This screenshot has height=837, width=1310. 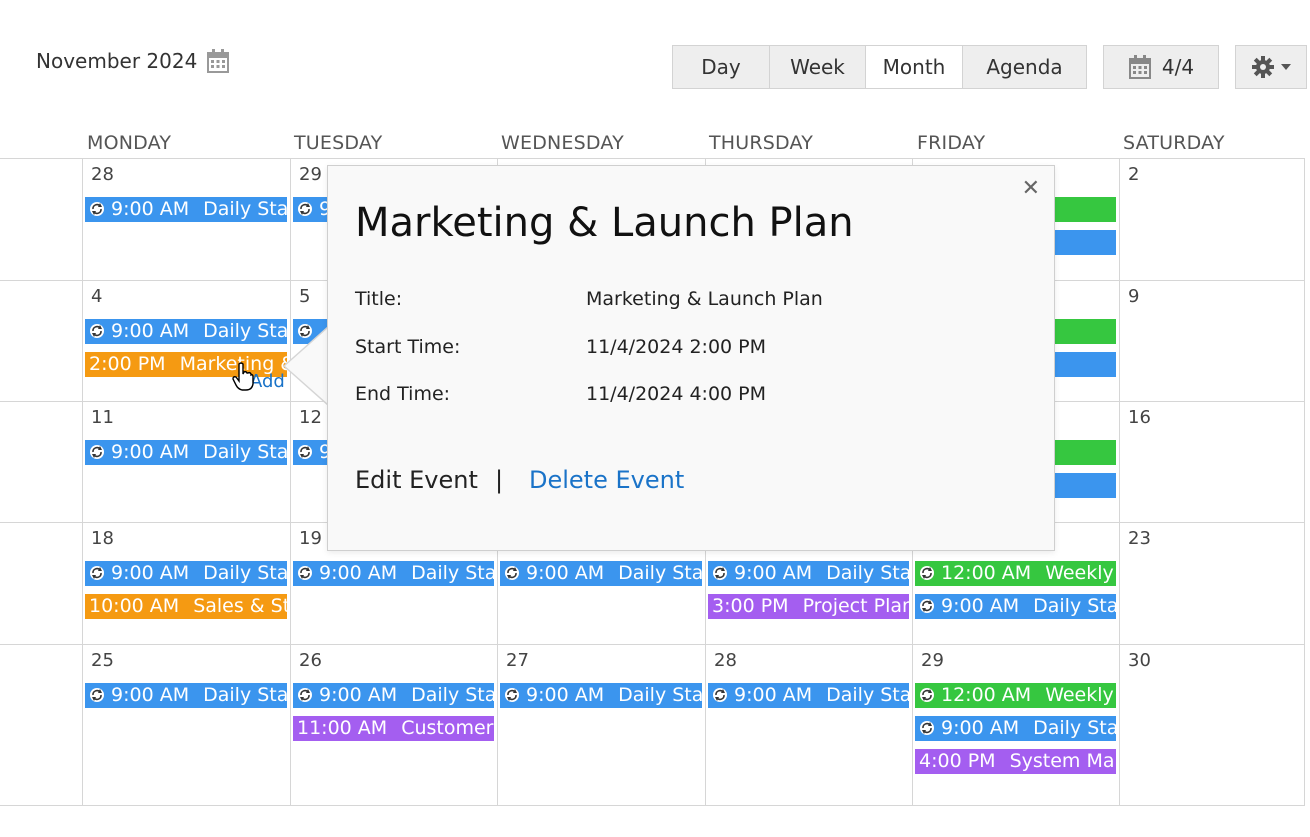 I want to click on calendar-event: 11:00 AM Customer, so click(x=393, y=728).